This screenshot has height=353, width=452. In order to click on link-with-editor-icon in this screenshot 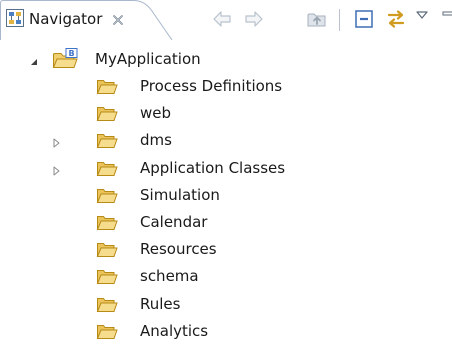, I will do `click(396, 19)`.